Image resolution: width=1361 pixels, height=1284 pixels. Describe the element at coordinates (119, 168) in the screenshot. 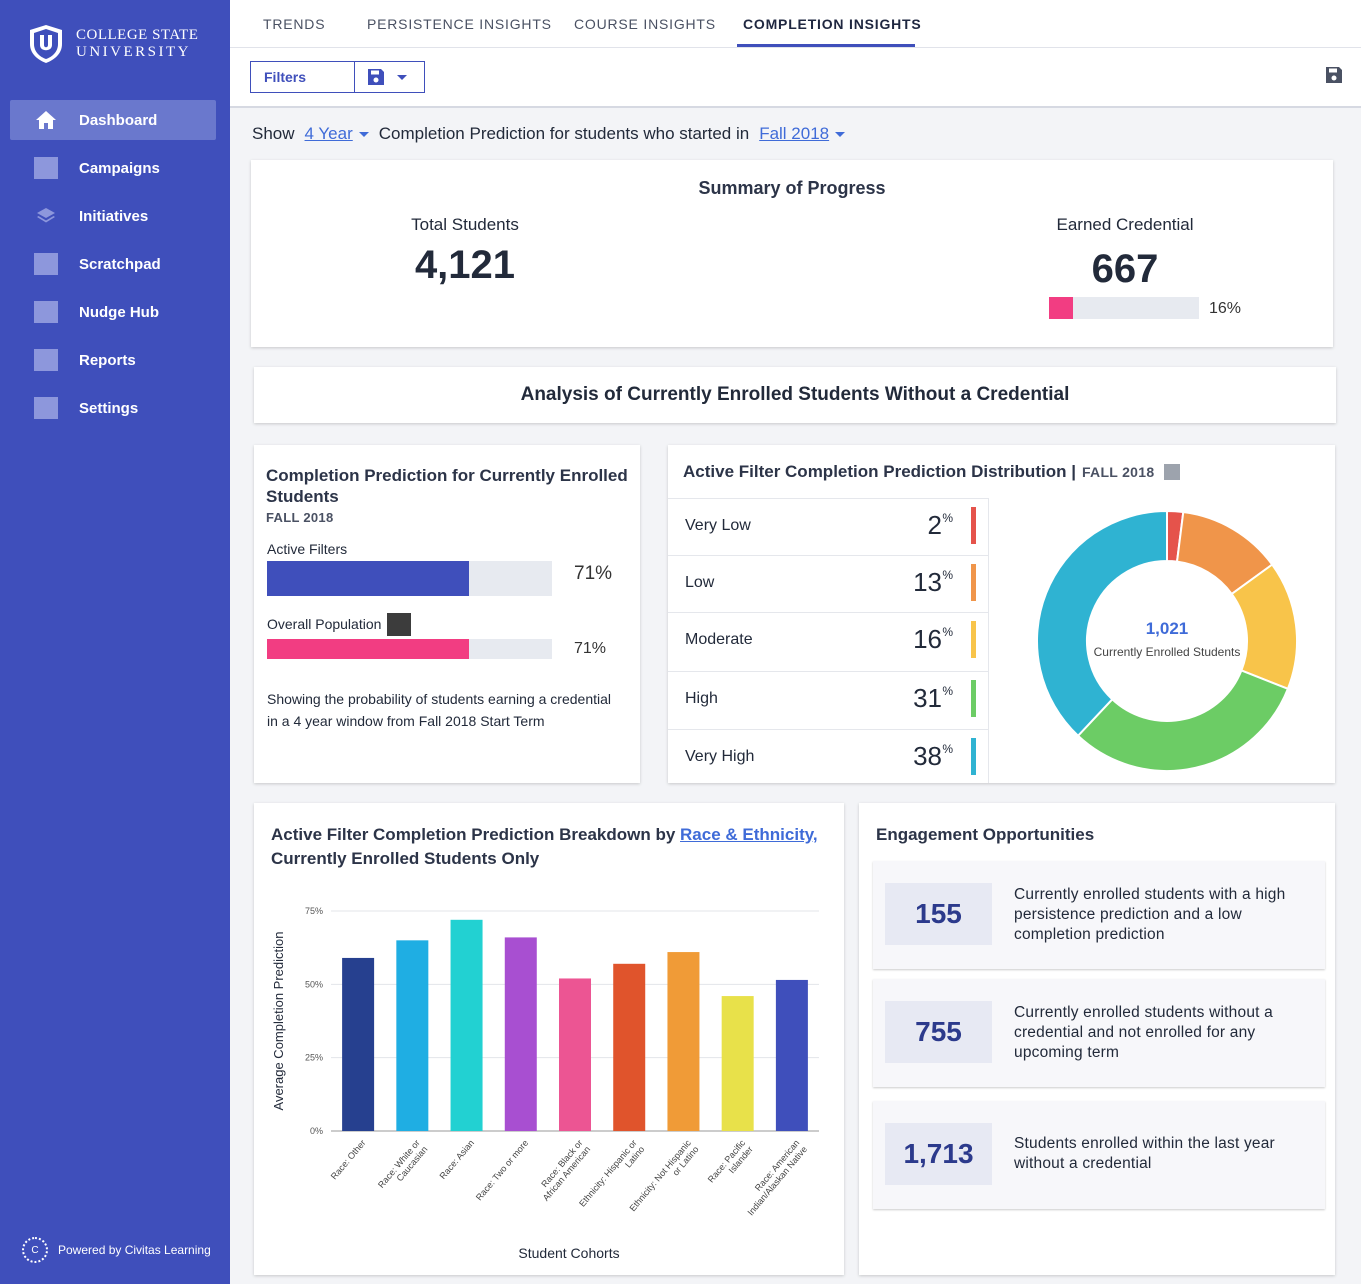

I see `sidebar-item-label: Campaigns` at that location.